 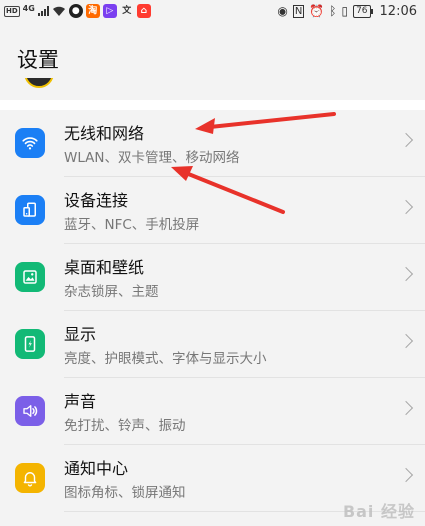 I want to click on qq-icon: ●, so click(x=75, y=11).